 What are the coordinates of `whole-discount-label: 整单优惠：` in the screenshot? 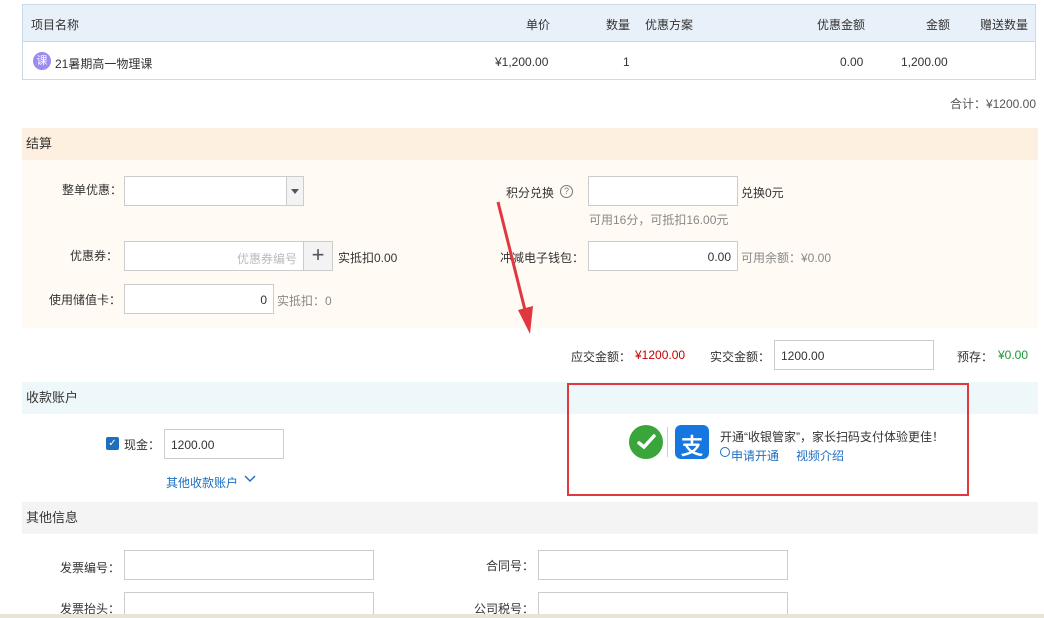 It's located at (92, 190).